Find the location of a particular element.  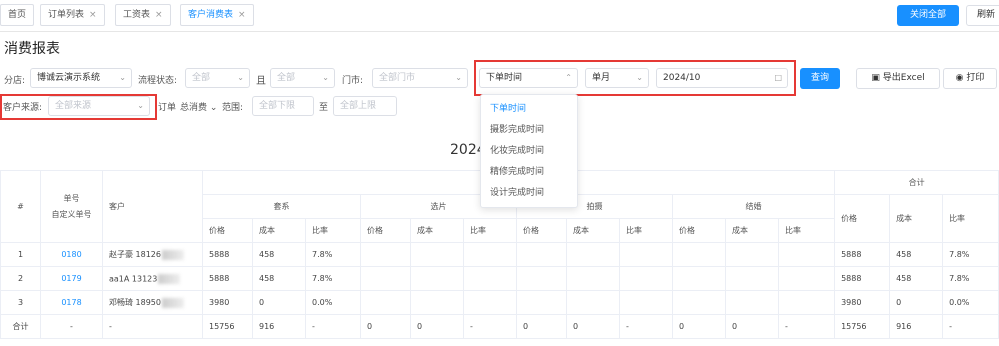

total-cell: 0.0% is located at coordinates (970, 302).